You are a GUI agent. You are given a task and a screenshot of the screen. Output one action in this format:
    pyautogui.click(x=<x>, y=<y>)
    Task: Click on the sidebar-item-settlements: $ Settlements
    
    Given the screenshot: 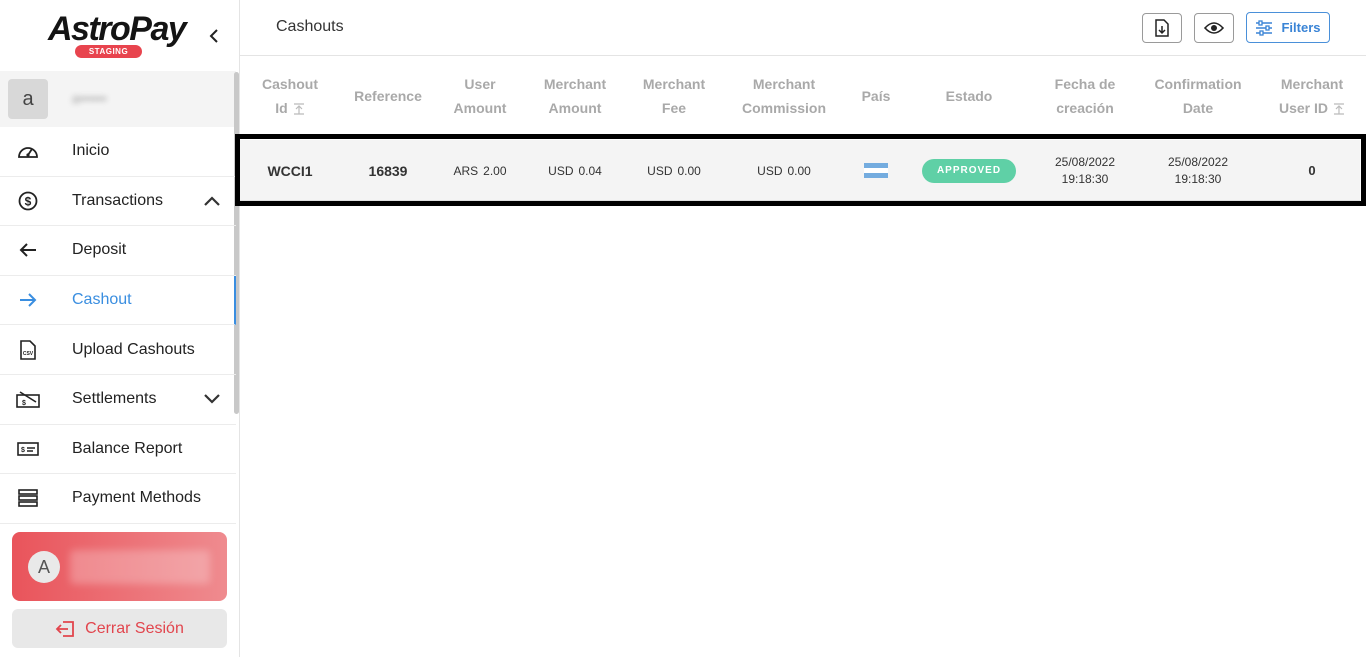 What is the action you would take?
    pyautogui.click(x=118, y=400)
    